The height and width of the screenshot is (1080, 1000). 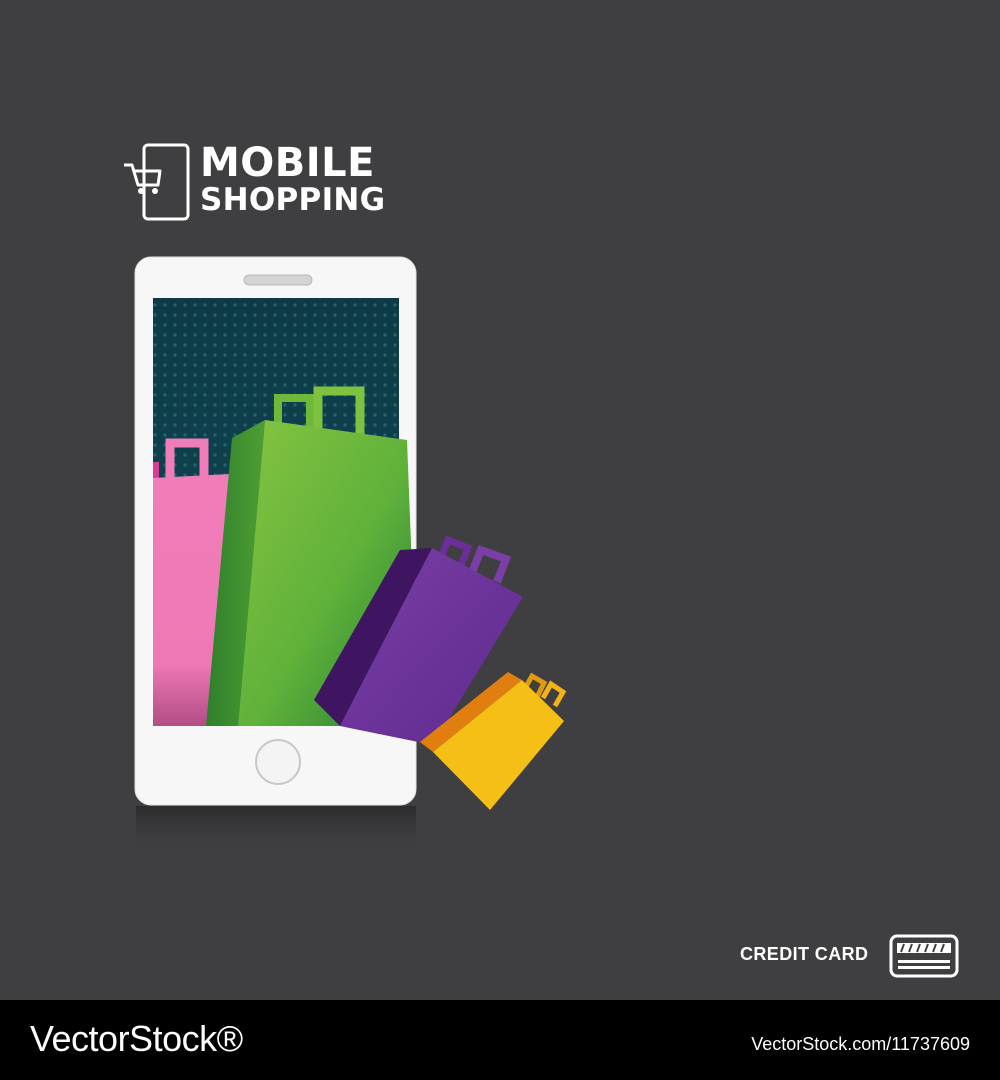 I want to click on phone-home-button, so click(x=278, y=762).